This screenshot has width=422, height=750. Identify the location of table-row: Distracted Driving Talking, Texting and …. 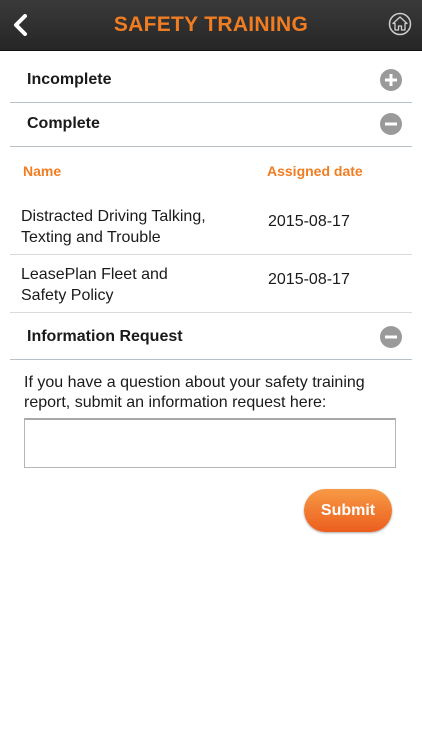
(211, 225).